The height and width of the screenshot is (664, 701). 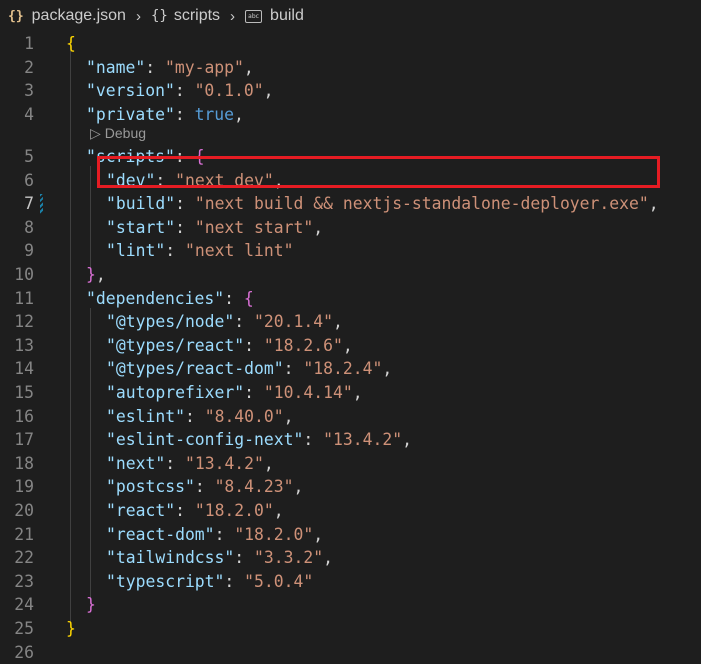 I want to click on code-line: 11 "dependencies": {, so click(x=350, y=299).